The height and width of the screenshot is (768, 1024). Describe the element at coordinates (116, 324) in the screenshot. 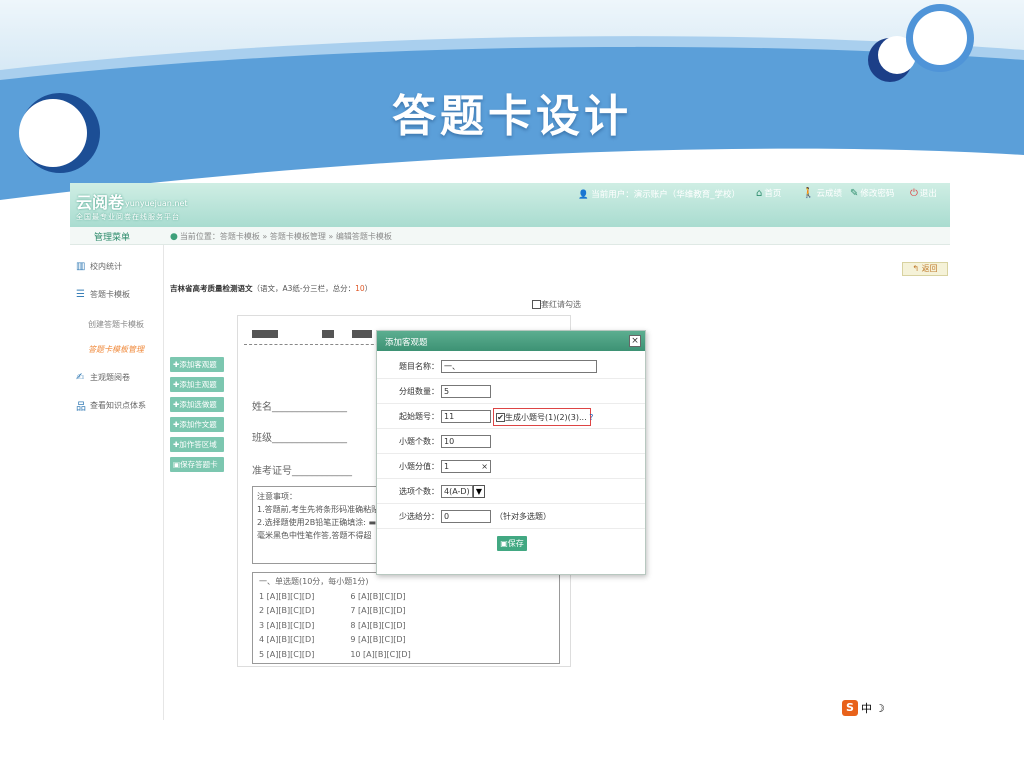

I see `sidebar-sub-create-template: 创建答题卡模板` at that location.